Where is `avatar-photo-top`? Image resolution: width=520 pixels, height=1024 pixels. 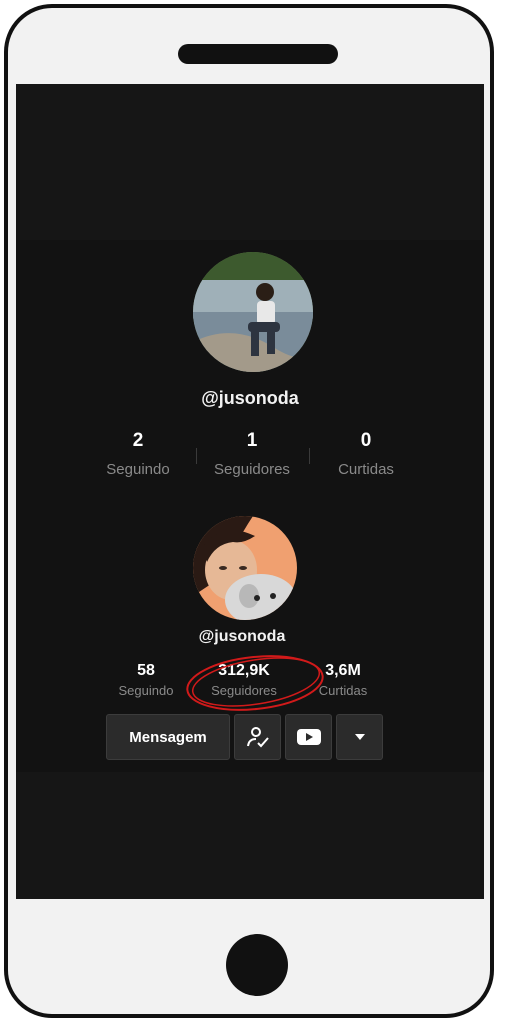
avatar-photo-top is located at coordinates (253, 312).